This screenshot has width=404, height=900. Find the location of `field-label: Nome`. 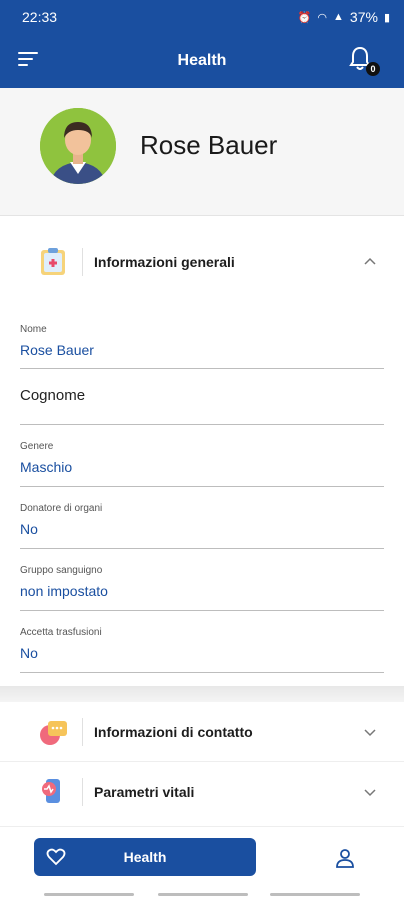

field-label: Nome is located at coordinates (33, 329).